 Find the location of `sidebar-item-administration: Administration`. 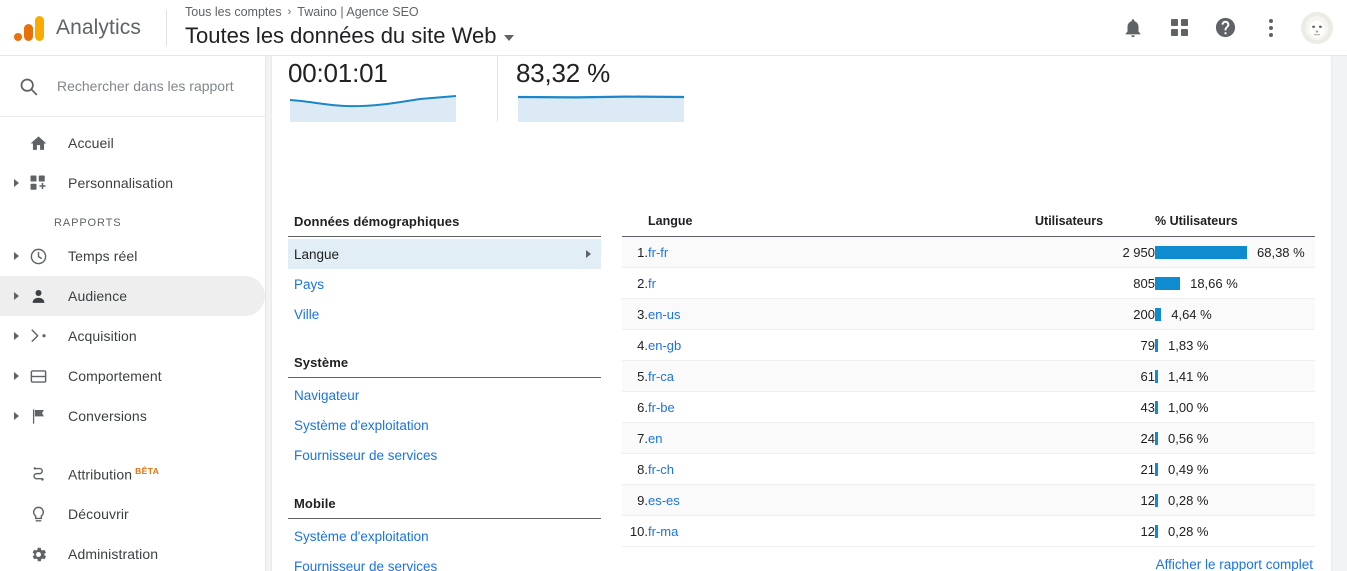

sidebar-item-administration: Administration is located at coordinates (132, 552).